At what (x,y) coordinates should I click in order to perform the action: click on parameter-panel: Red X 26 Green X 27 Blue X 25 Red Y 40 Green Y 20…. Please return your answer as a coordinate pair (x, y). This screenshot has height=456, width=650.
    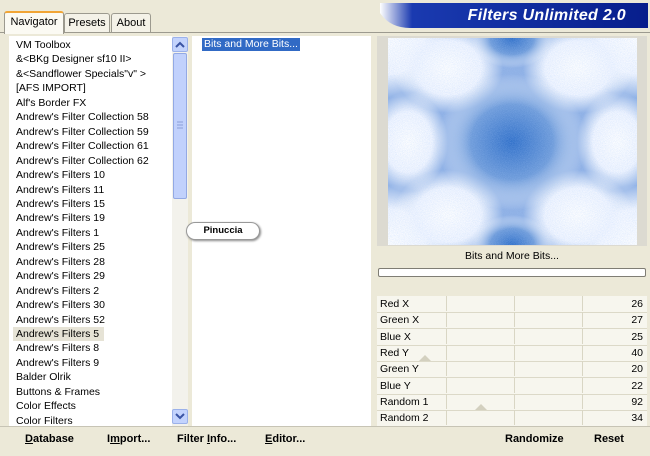
    Looking at the image, I should click on (512, 362).